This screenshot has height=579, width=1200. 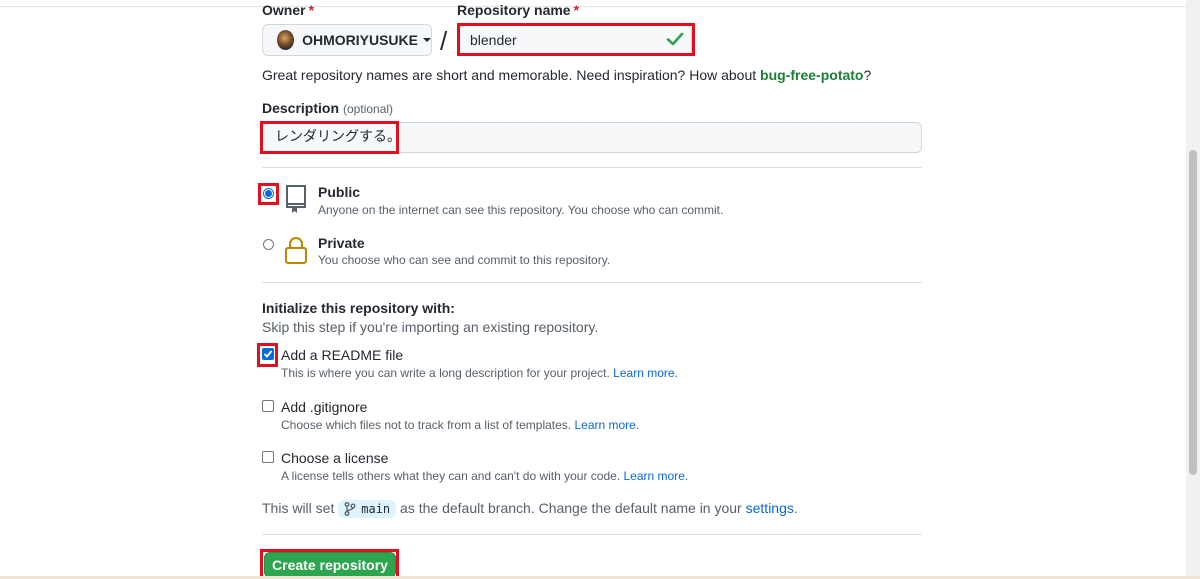 I want to click on private-radio-dot, so click(x=268, y=244).